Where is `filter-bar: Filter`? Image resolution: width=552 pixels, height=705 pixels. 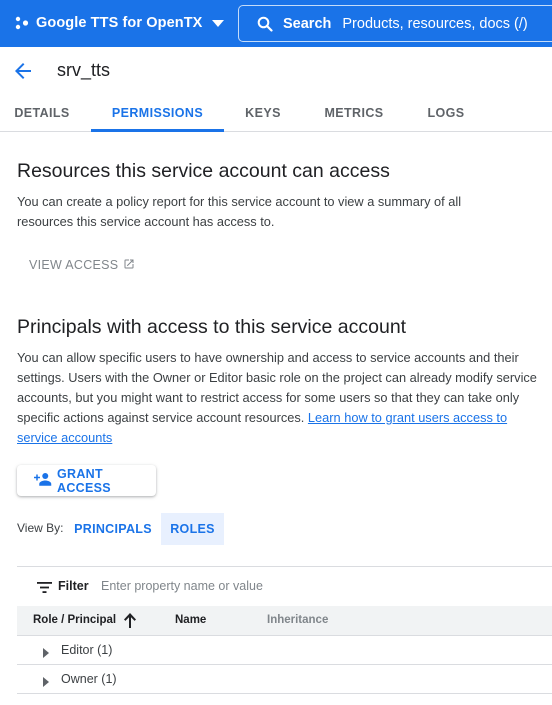
filter-bar: Filter is located at coordinates (284, 586).